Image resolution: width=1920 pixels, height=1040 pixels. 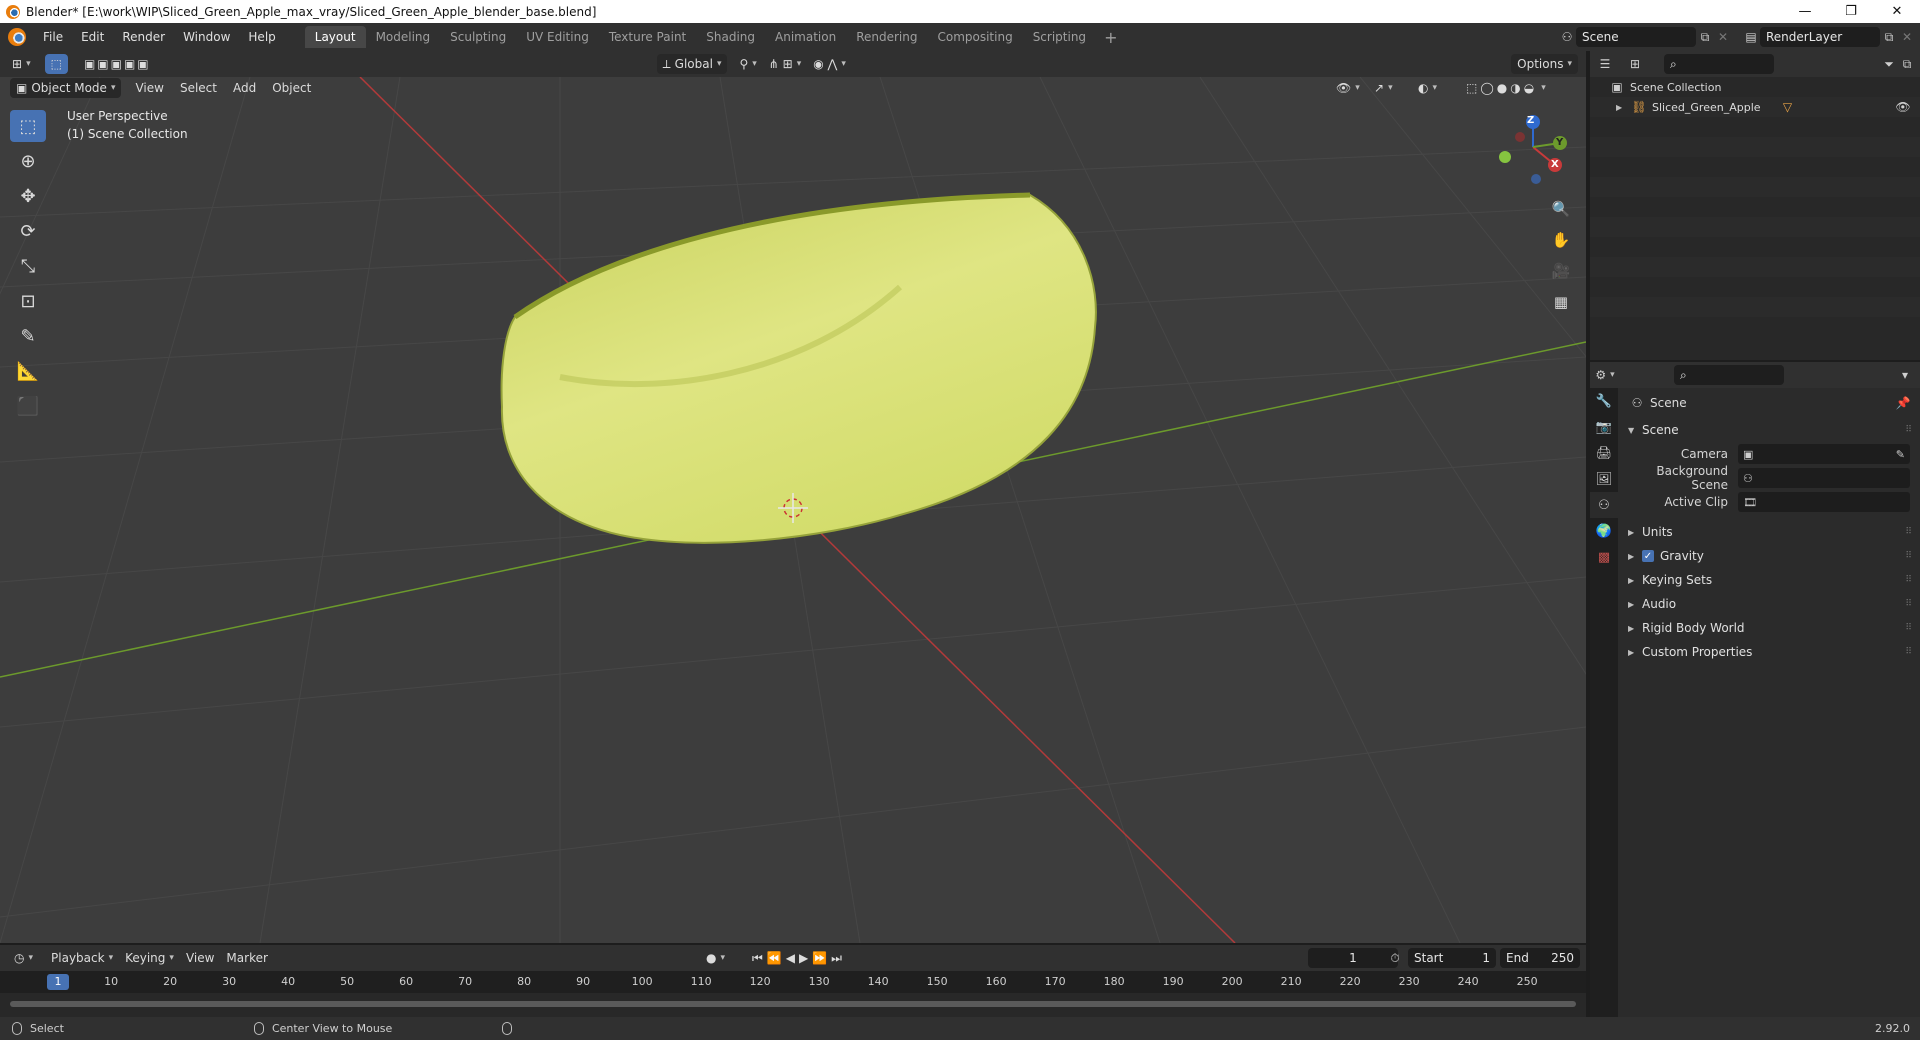 I want to click on menu-object: Object, so click(x=291, y=88).